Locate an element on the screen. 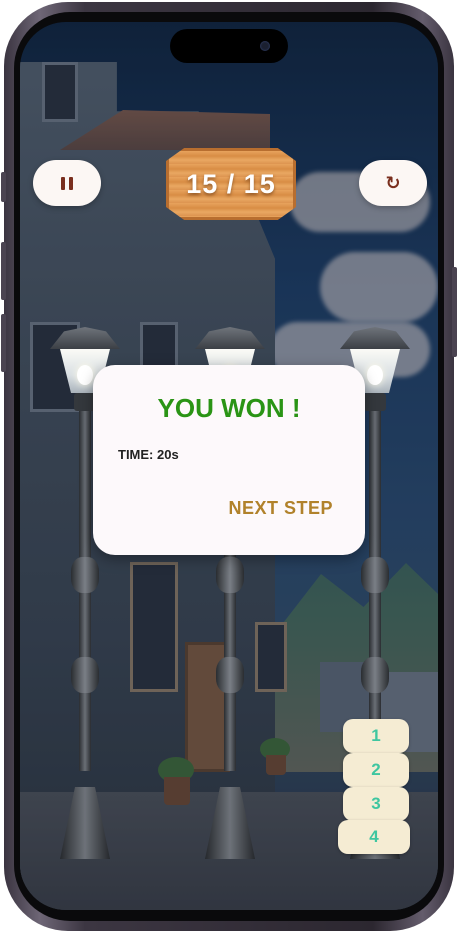 The width and height of the screenshot is (458, 933). number-button-1: 1 is located at coordinates (376, 736).